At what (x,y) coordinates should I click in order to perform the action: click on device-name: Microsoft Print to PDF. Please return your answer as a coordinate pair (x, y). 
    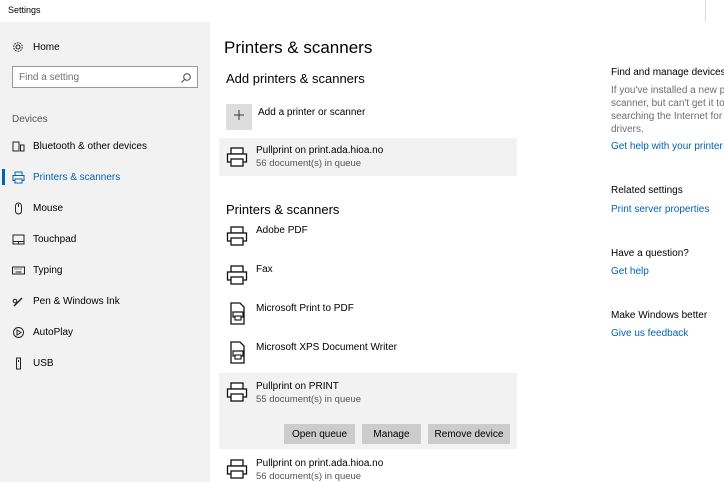
    Looking at the image, I should click on (305, 308).